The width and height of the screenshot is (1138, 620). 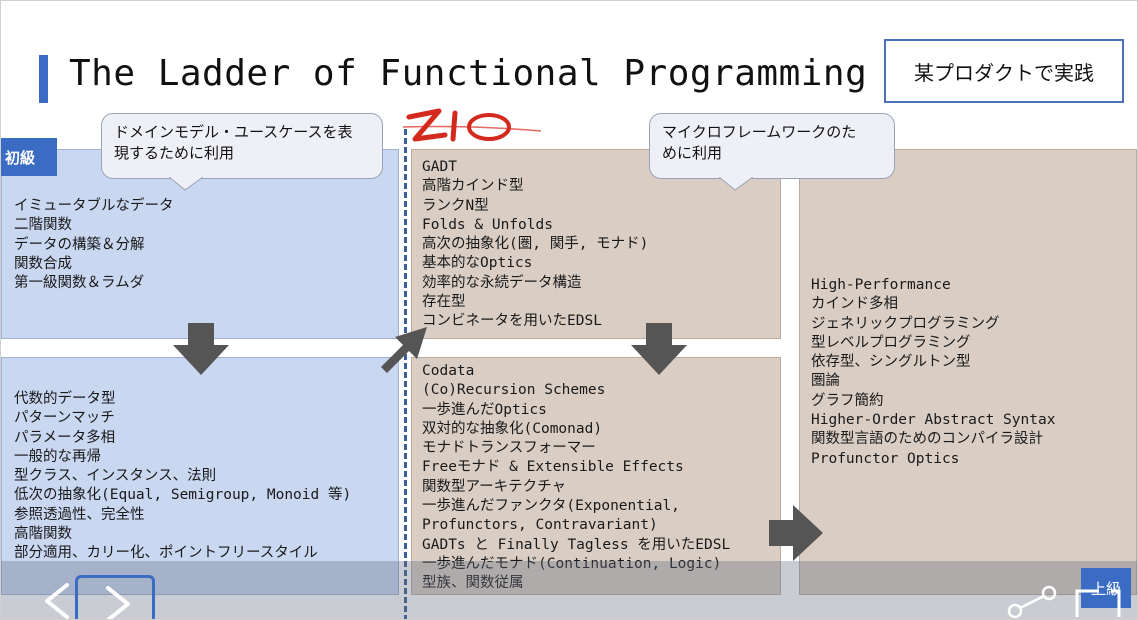 What do you see at coordinates (472, 125) in the screenshot?
I see `zio-logo` at bounding box center [472, 125].